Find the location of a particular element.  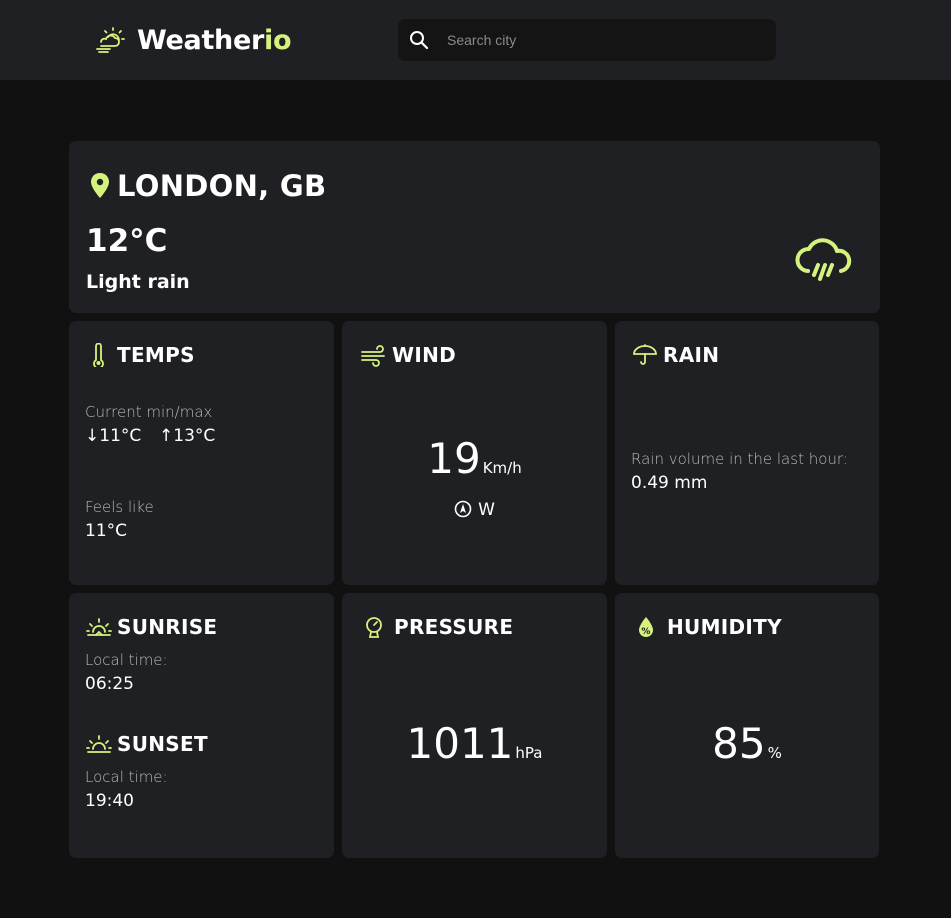

compass-icon is located at coordinates (463, 509).